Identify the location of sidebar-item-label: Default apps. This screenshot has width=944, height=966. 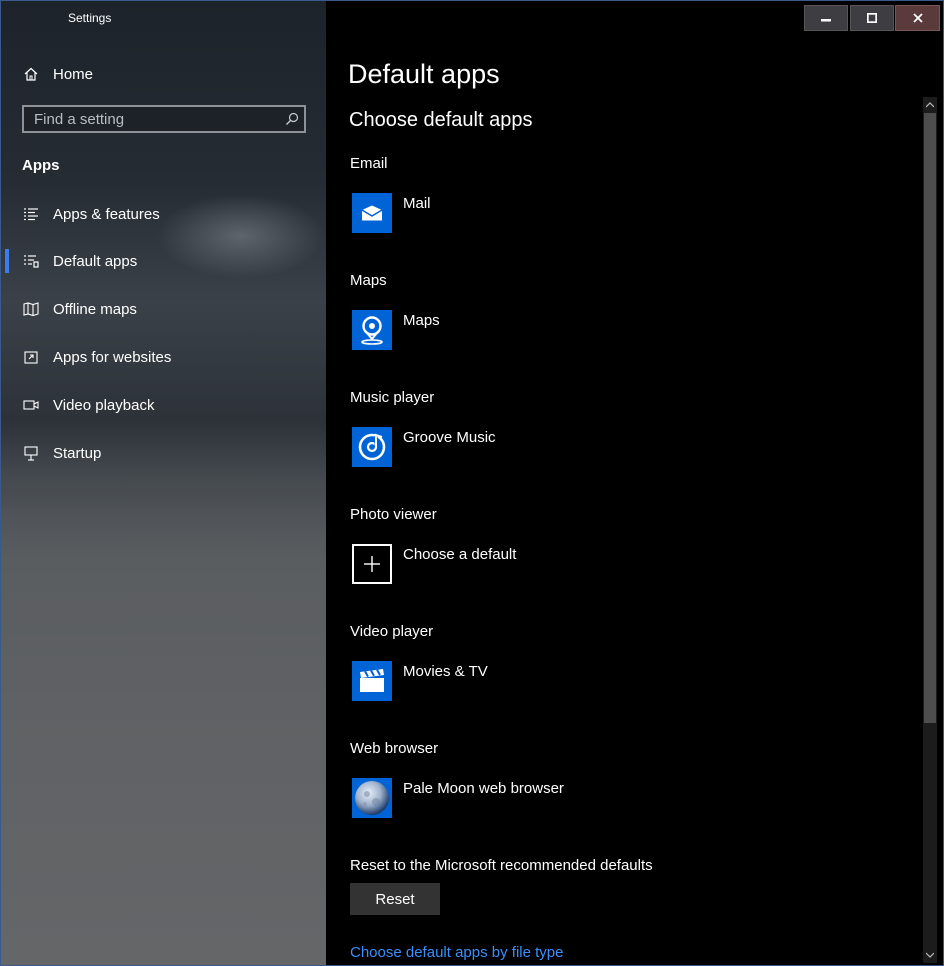
(95, 261).